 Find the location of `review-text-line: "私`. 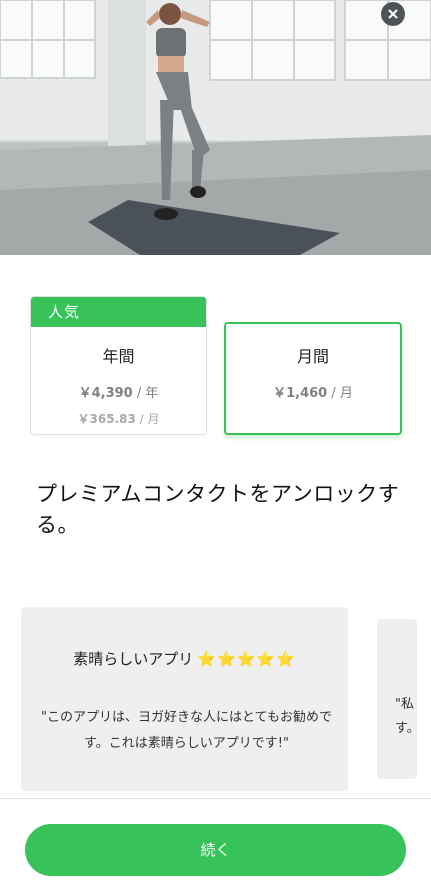

review-text-line: "私 is located at coordinates (404, 704).